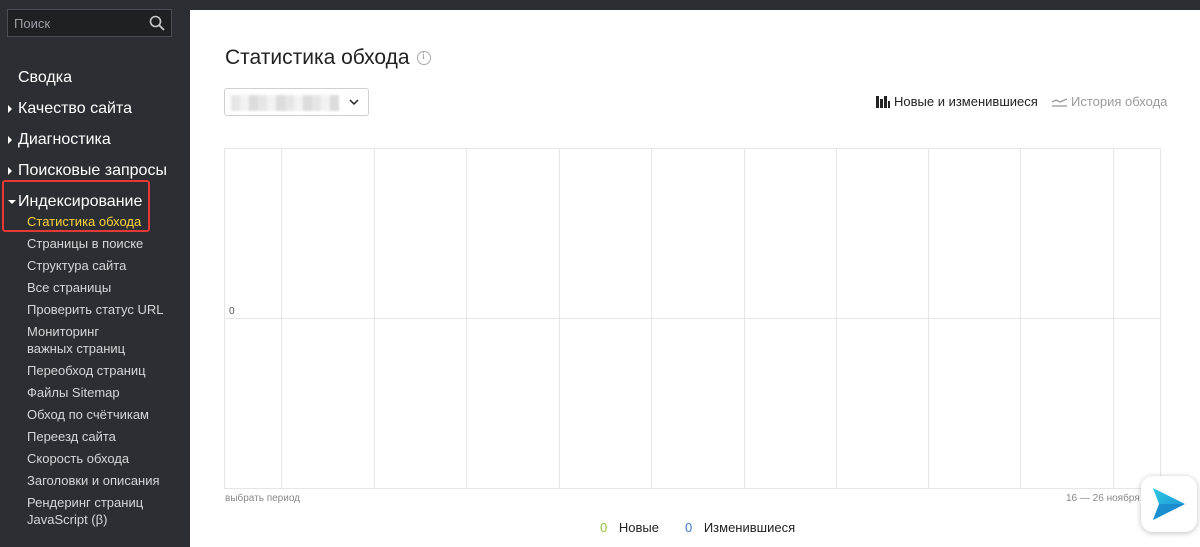 Image resolution: width=1200 pixels, height=547 pixels. What do you see at coordinates (63, 331) in the screenshot?
I see `submenu-item-label: Мониторинг` at bounding box center [63, 331].